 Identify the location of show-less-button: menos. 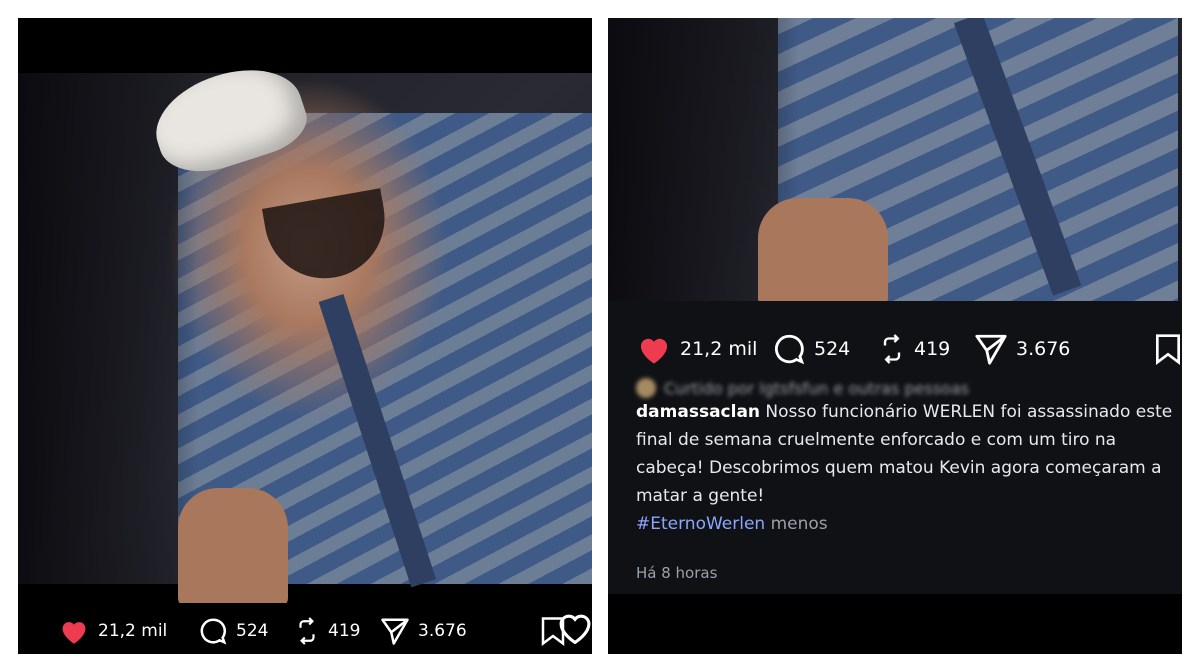
(799, 524).